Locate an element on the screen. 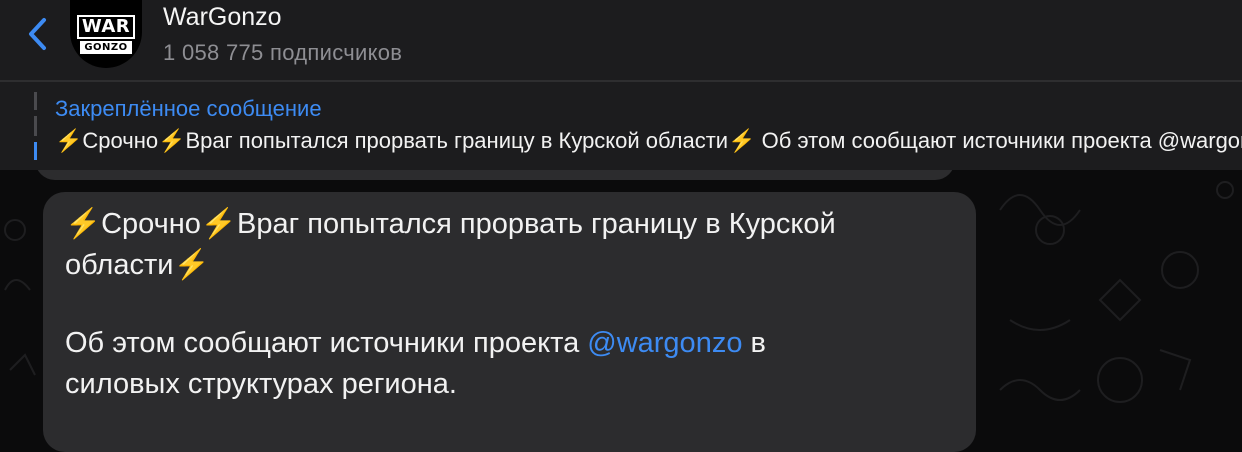  channel-title: WarGonzo is located at coordinates (222, 17).